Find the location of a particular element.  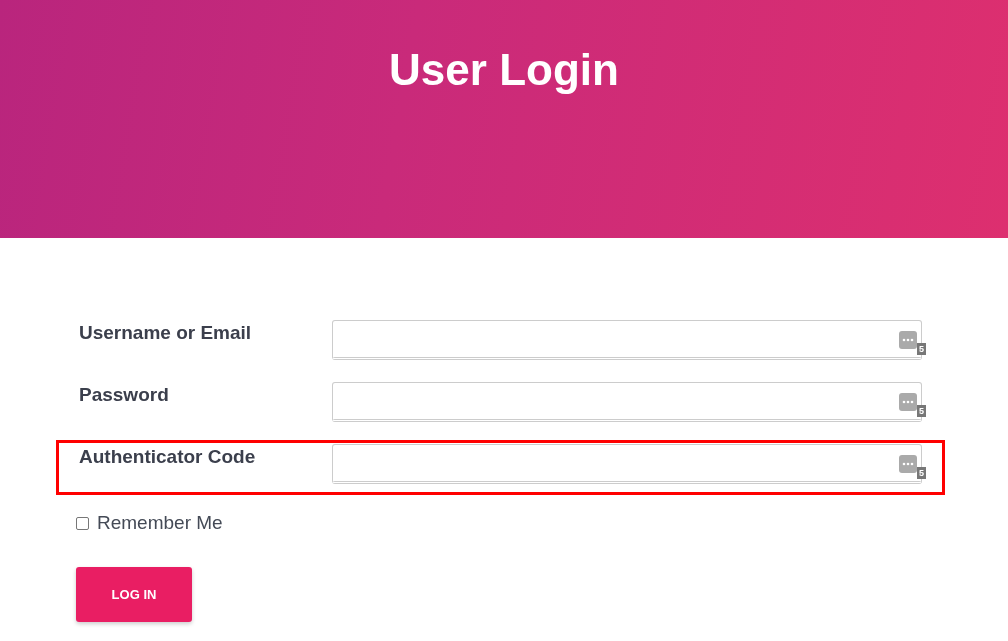

checkbox is located at coordinates (82, 523).